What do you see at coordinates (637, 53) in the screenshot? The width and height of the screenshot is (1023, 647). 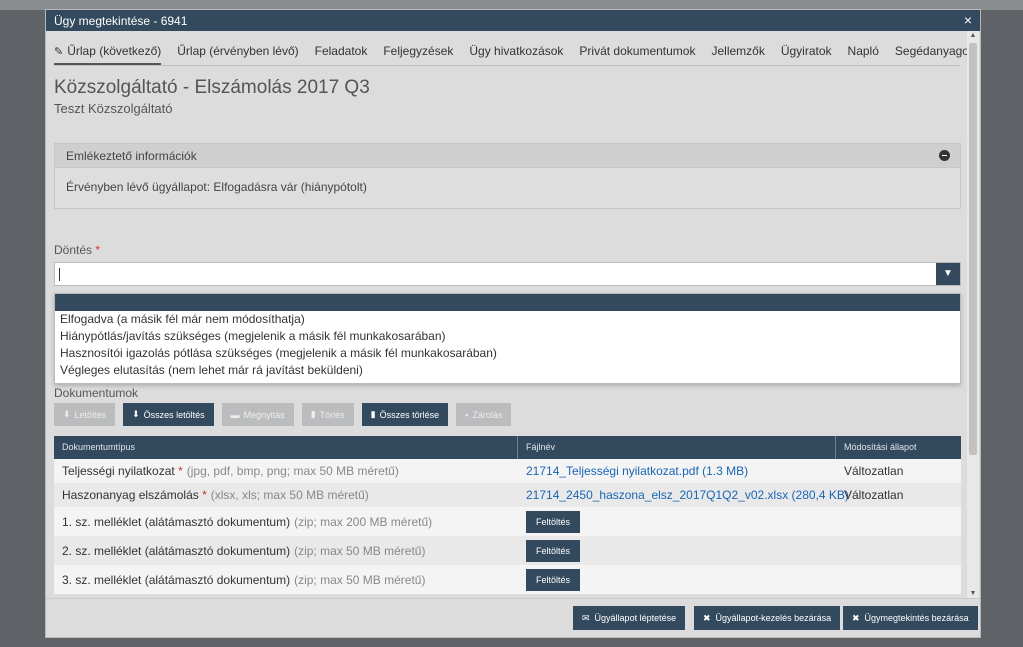 I see `tab-private-documents: Privát dokumentumok` at bounding box center [637, 53].